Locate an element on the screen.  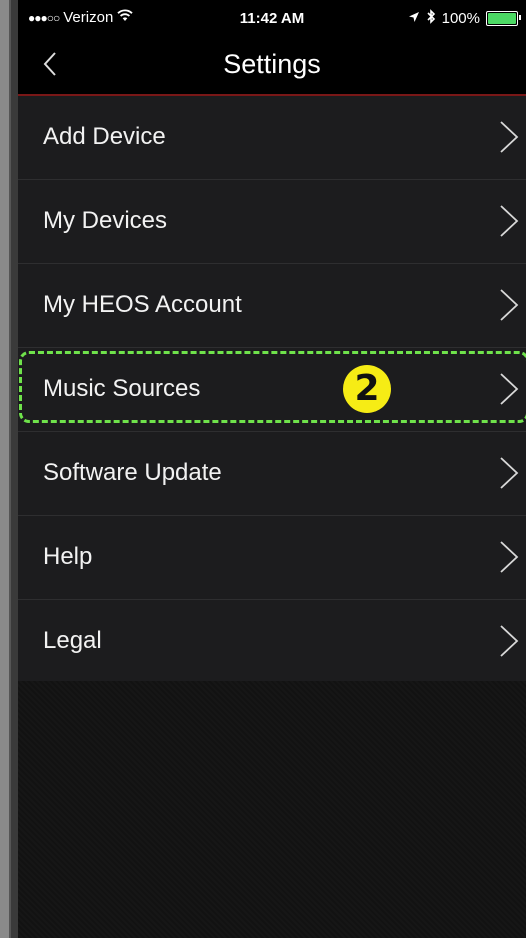
settings-item-my-devices: My Devices is located at coordinates (272, 222).